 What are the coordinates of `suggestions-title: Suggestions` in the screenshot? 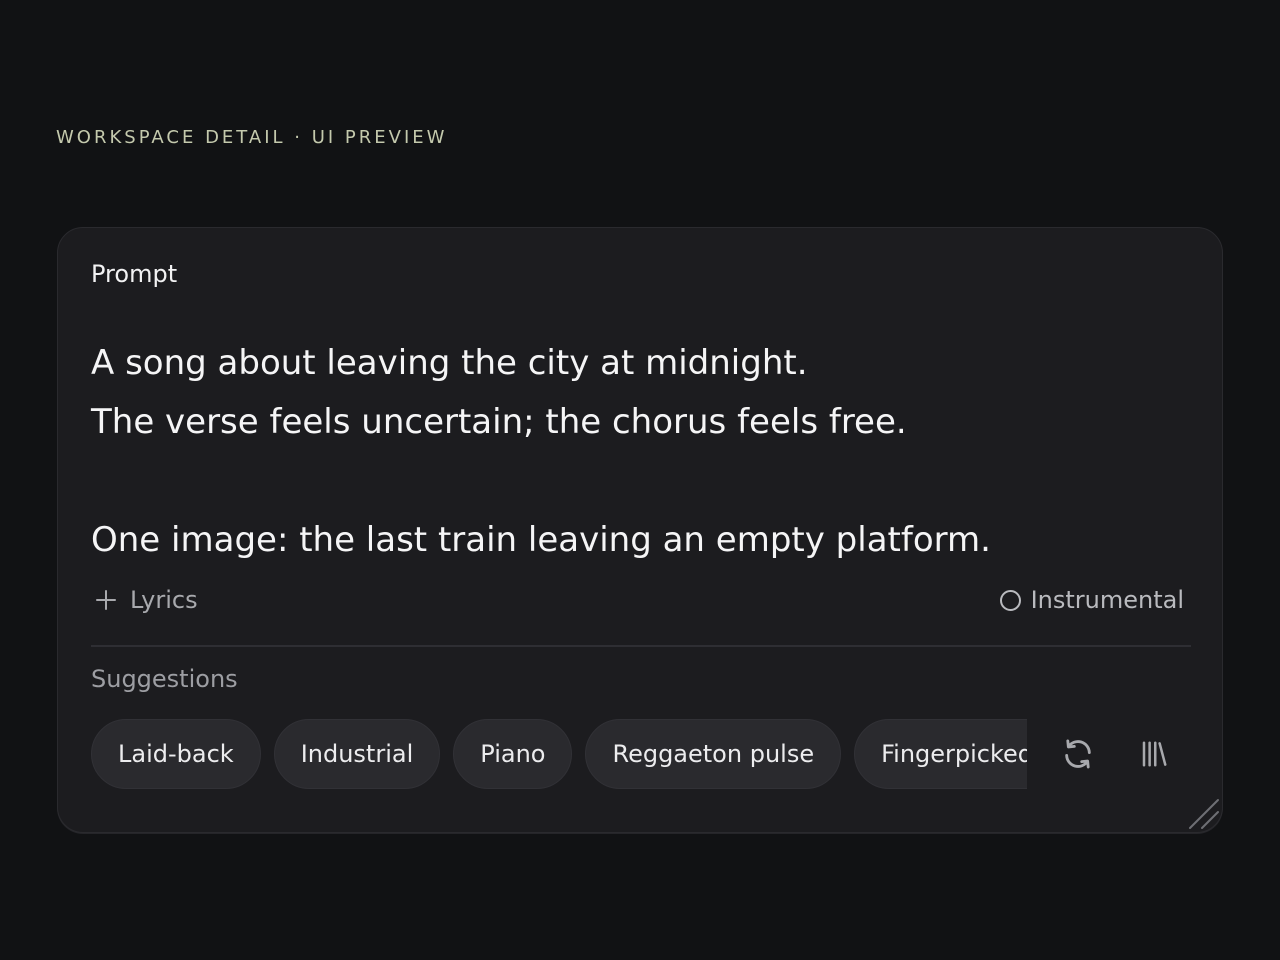 It's located at (164, 679).